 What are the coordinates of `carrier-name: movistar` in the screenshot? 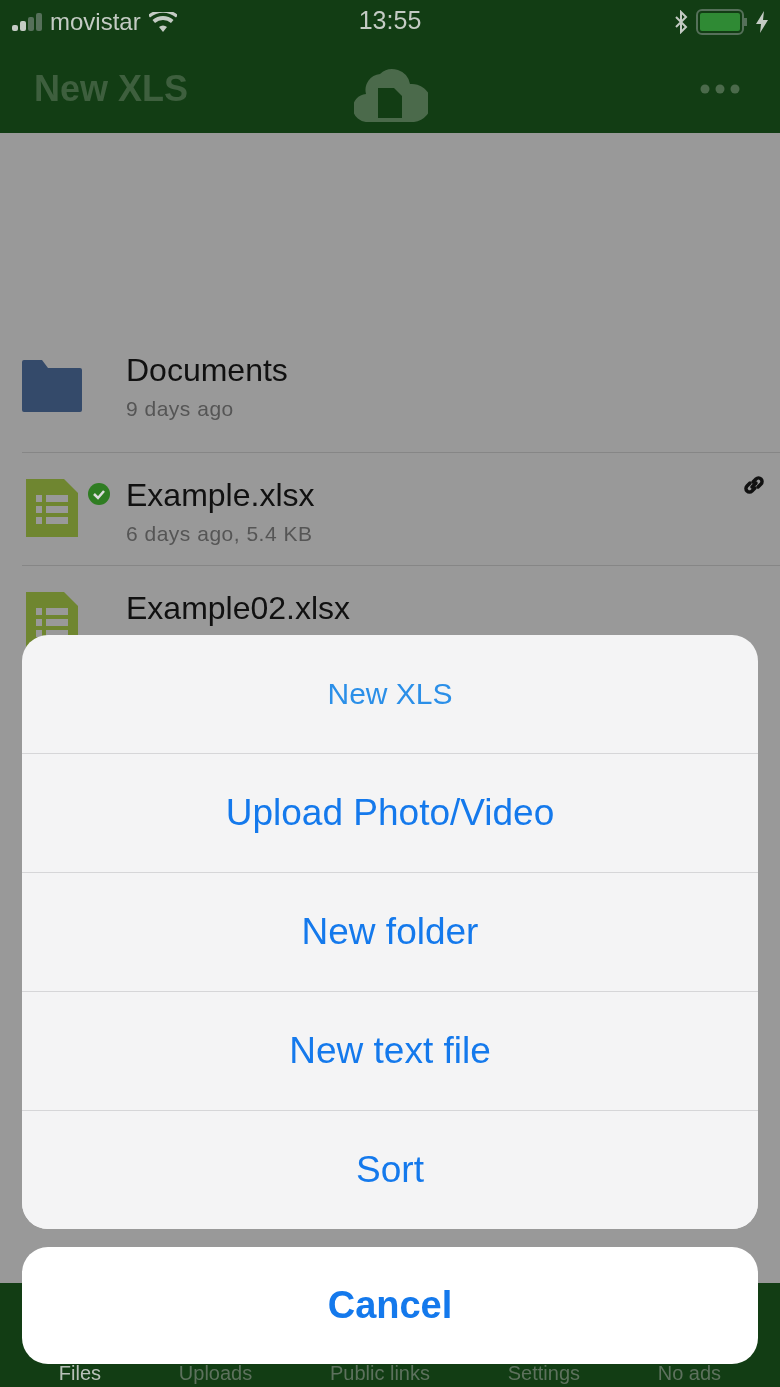 It's located at (95, 22).